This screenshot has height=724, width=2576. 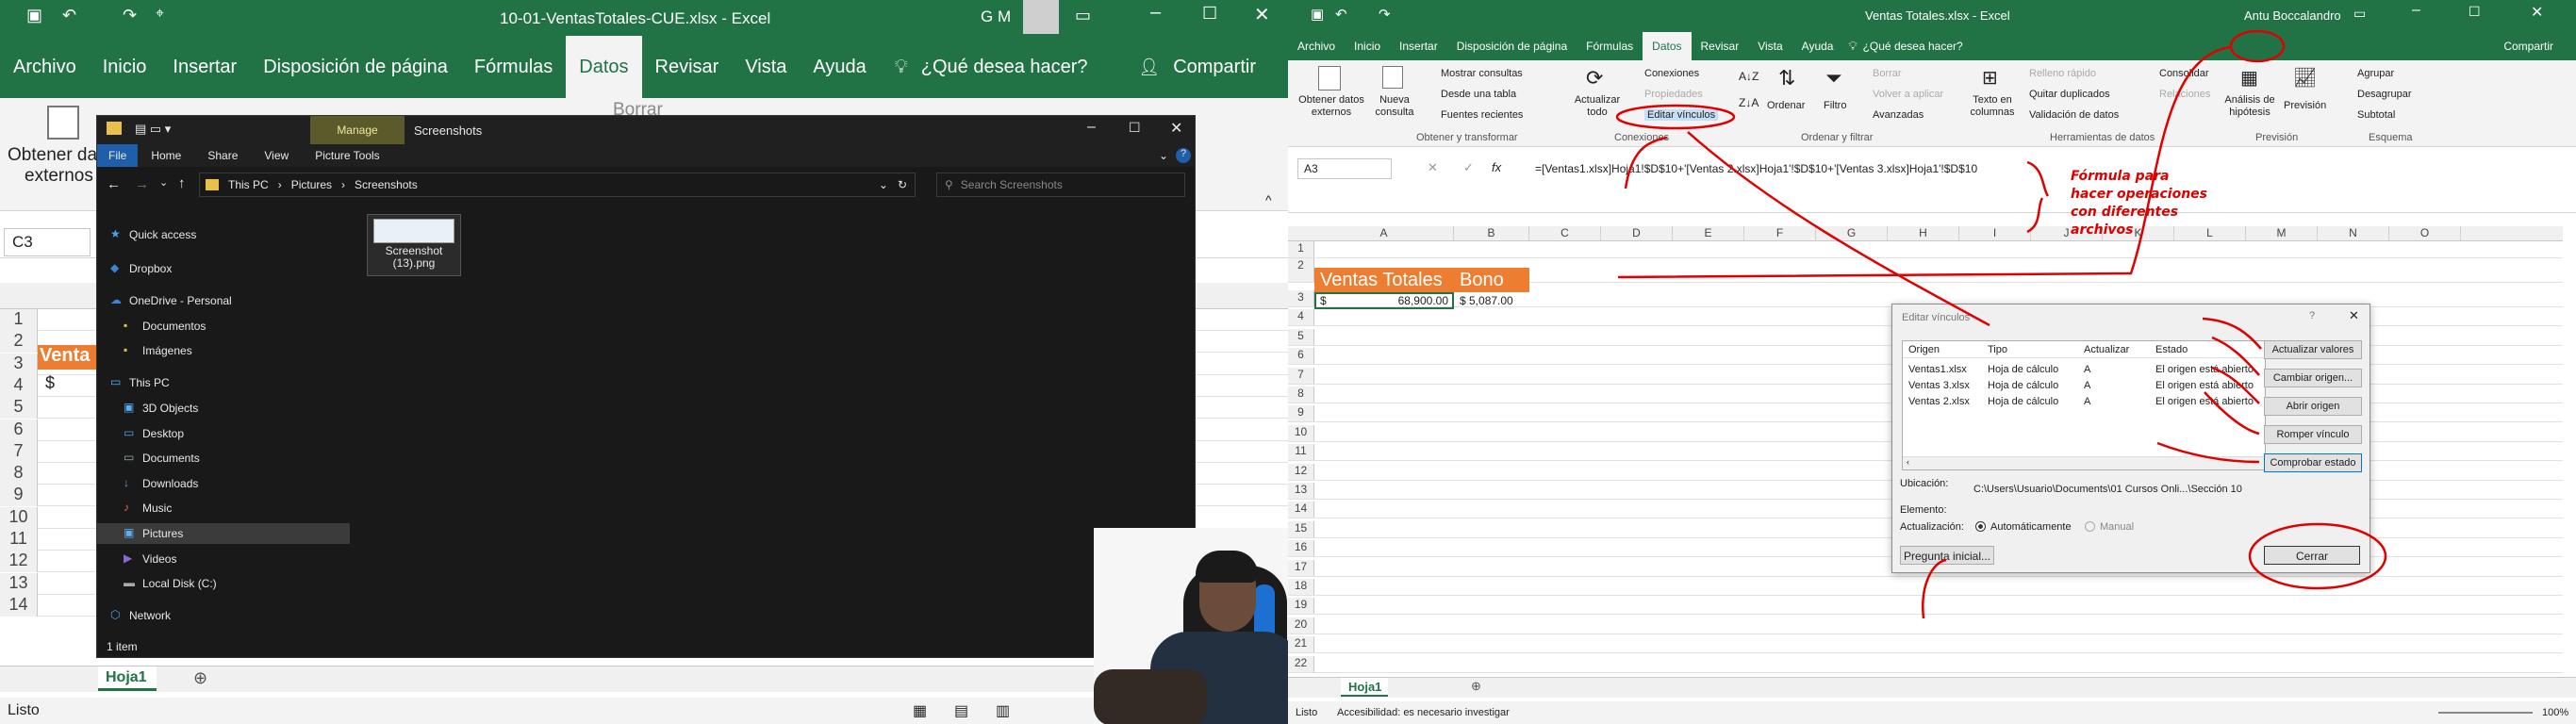 I want to click on refresh-icon: ↻, so click(x=902, y=184).